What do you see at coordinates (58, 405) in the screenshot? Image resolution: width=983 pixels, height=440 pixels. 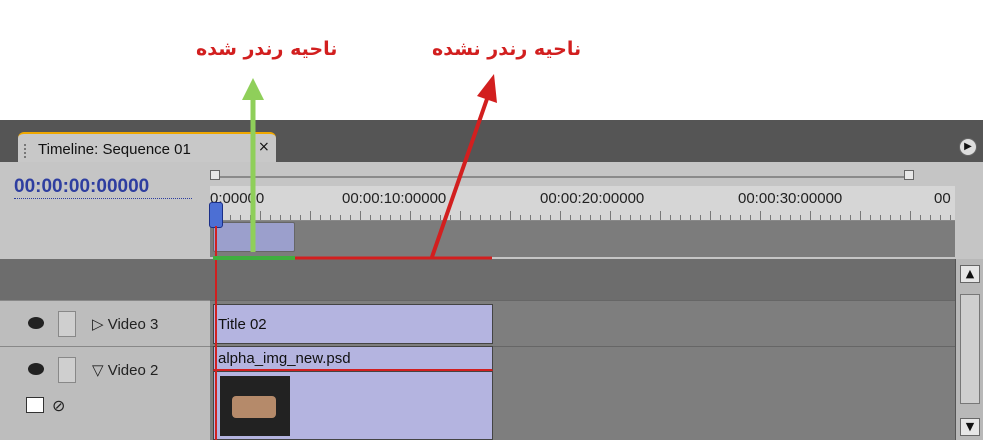 I see `keyframe-toggle-icon: ⊘` at bounding box center [58, 405].